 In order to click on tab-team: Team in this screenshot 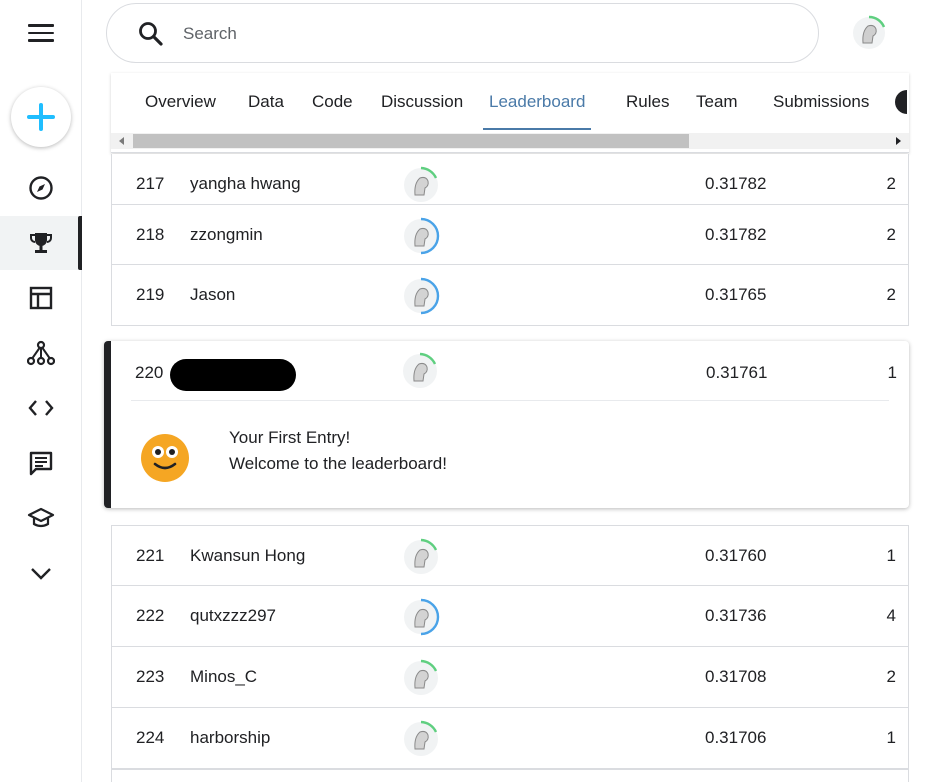, I will do `click(717, 111)`.